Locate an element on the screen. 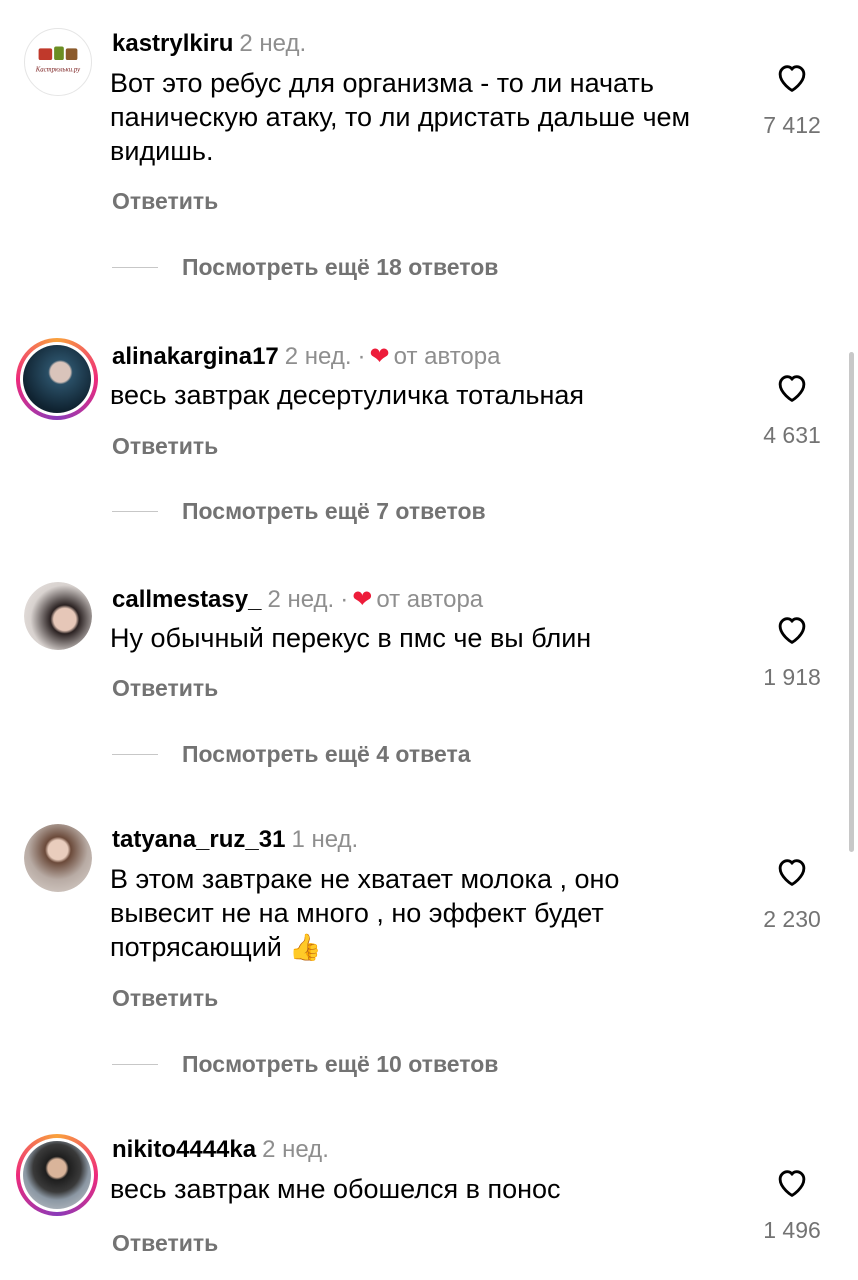 This screenshot has height=1280, width=858. like-control: 2 230 is located at coordinates (792, 892).